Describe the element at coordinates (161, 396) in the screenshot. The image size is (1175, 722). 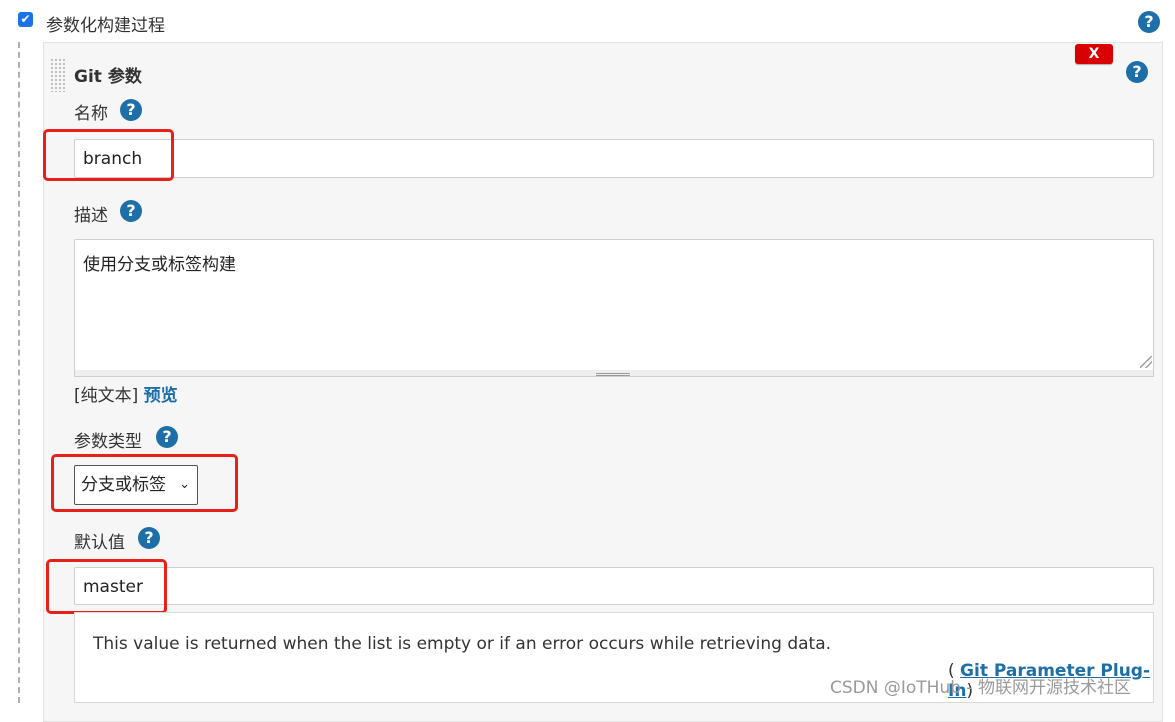
I see `preview-link: 预览` at that location.